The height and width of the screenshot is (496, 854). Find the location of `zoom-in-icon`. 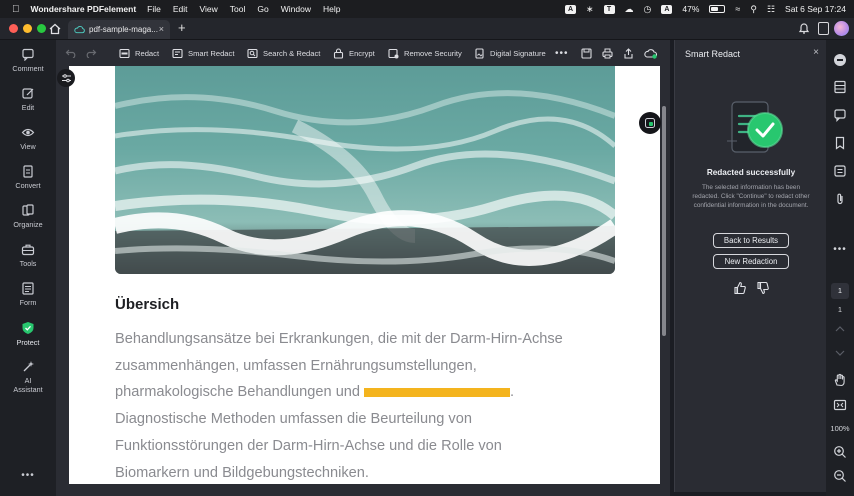

zoom-in-icon is located at coordinates (840, 452).